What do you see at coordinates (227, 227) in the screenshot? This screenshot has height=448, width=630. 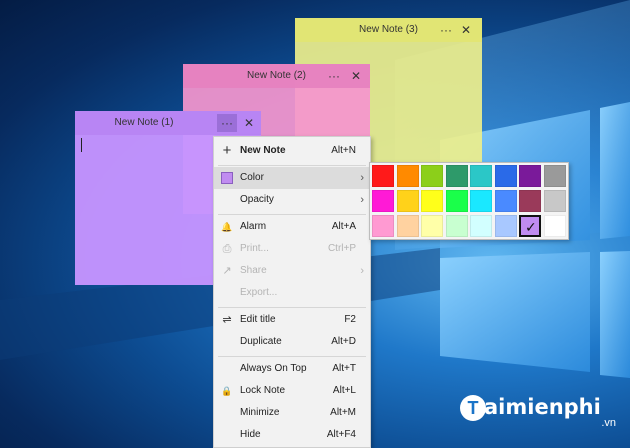 I see `bell-icon: 🔔` at bounding box center [227, 227].